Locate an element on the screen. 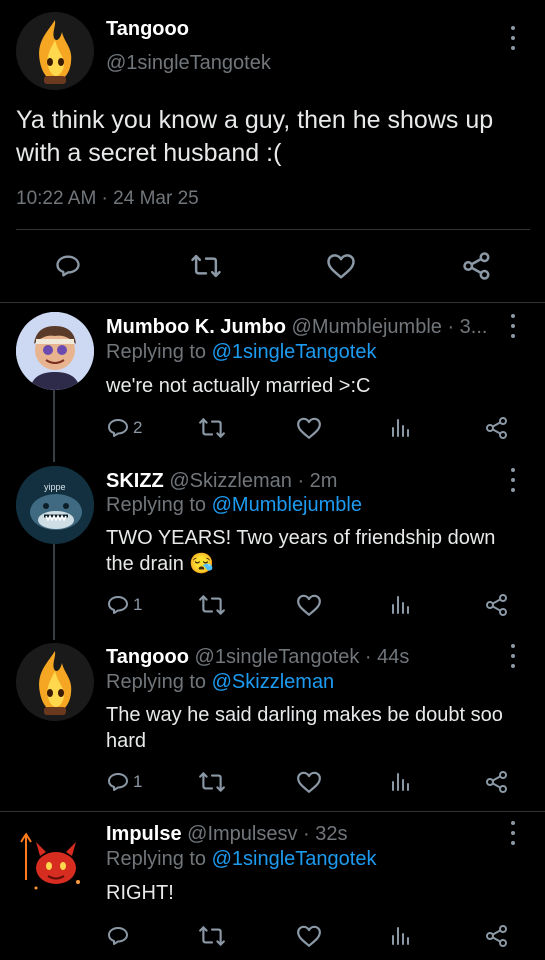 The image size is (545, 960). author-handle: @1singleTangotek is located at coordinates (188, 63).